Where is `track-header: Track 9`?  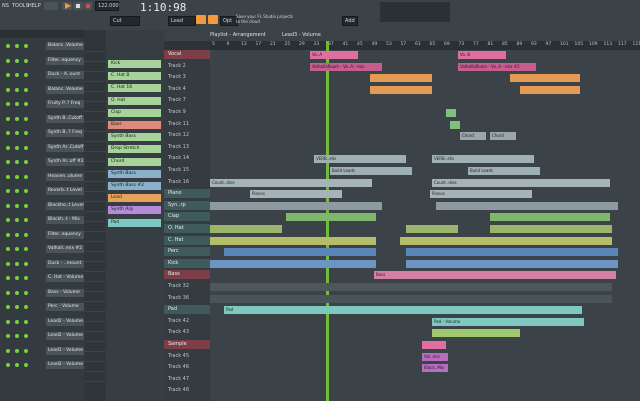
track-header: Track 9 is located at coordinates (189, 112).